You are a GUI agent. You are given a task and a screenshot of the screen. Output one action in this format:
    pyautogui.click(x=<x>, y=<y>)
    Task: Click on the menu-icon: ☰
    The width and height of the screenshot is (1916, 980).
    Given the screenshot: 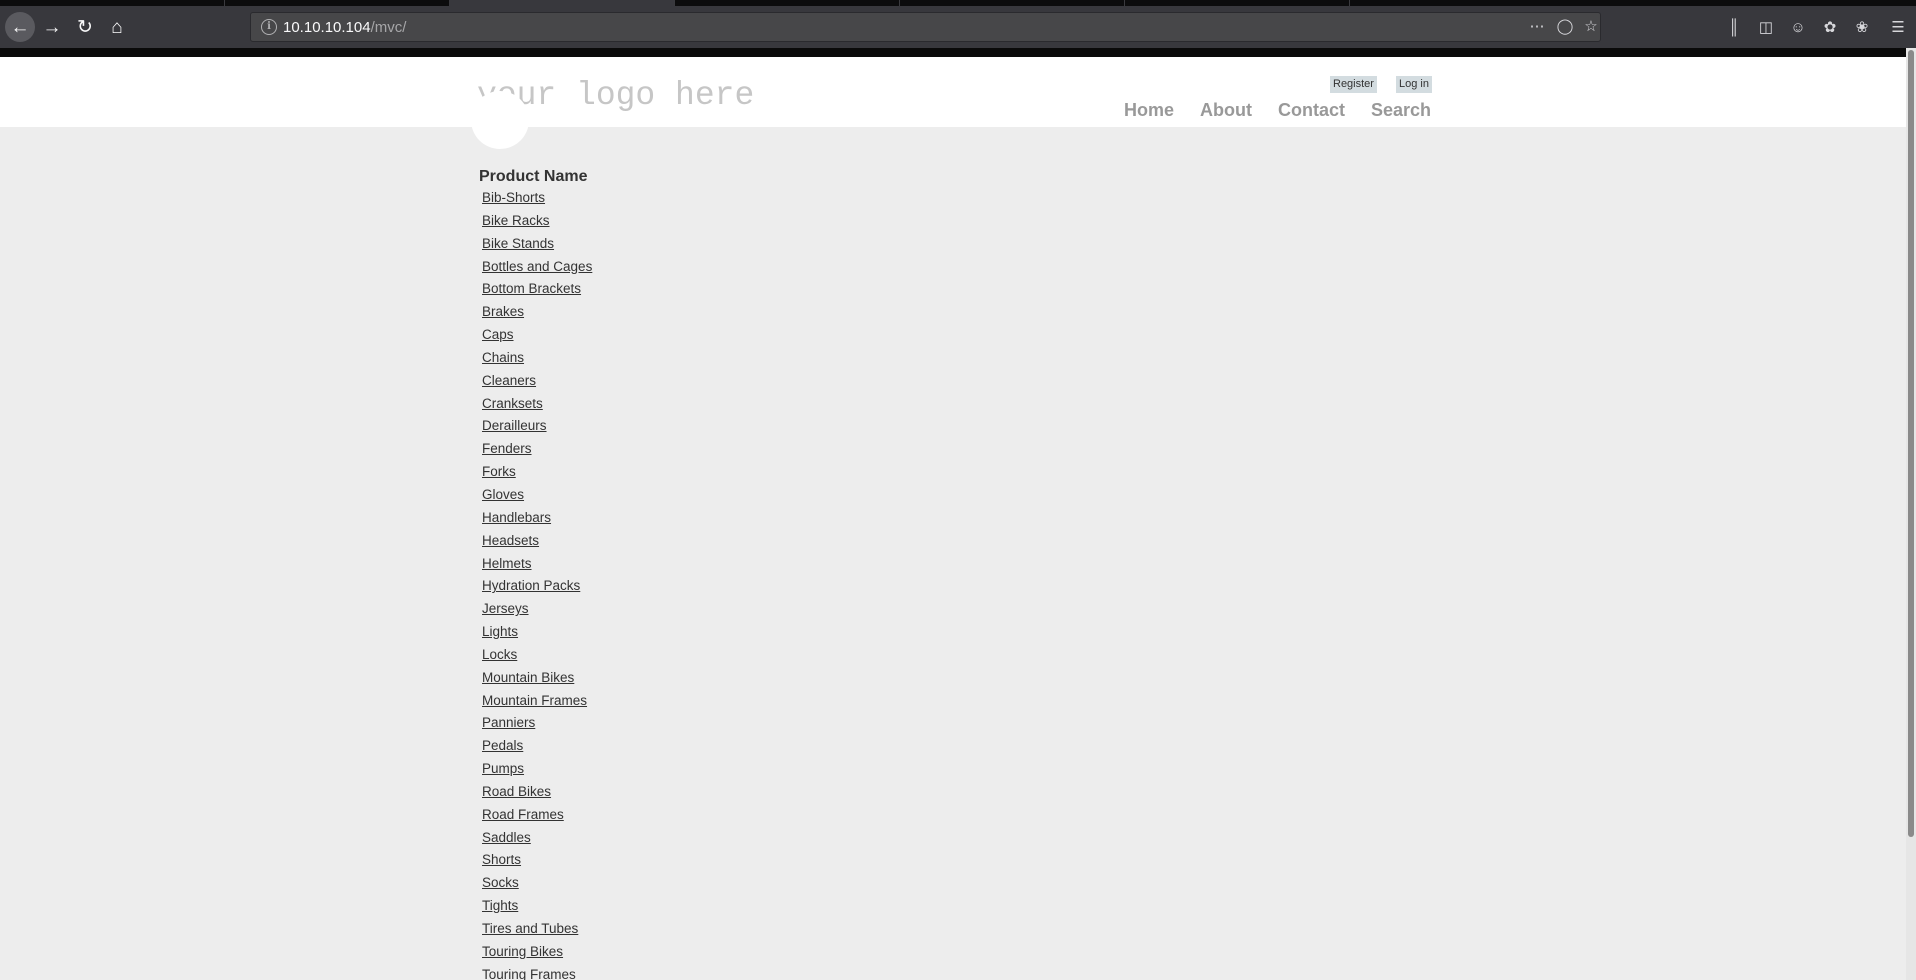 What is the action you would take?
    pyautogui.click(x=1898, y=28)
    